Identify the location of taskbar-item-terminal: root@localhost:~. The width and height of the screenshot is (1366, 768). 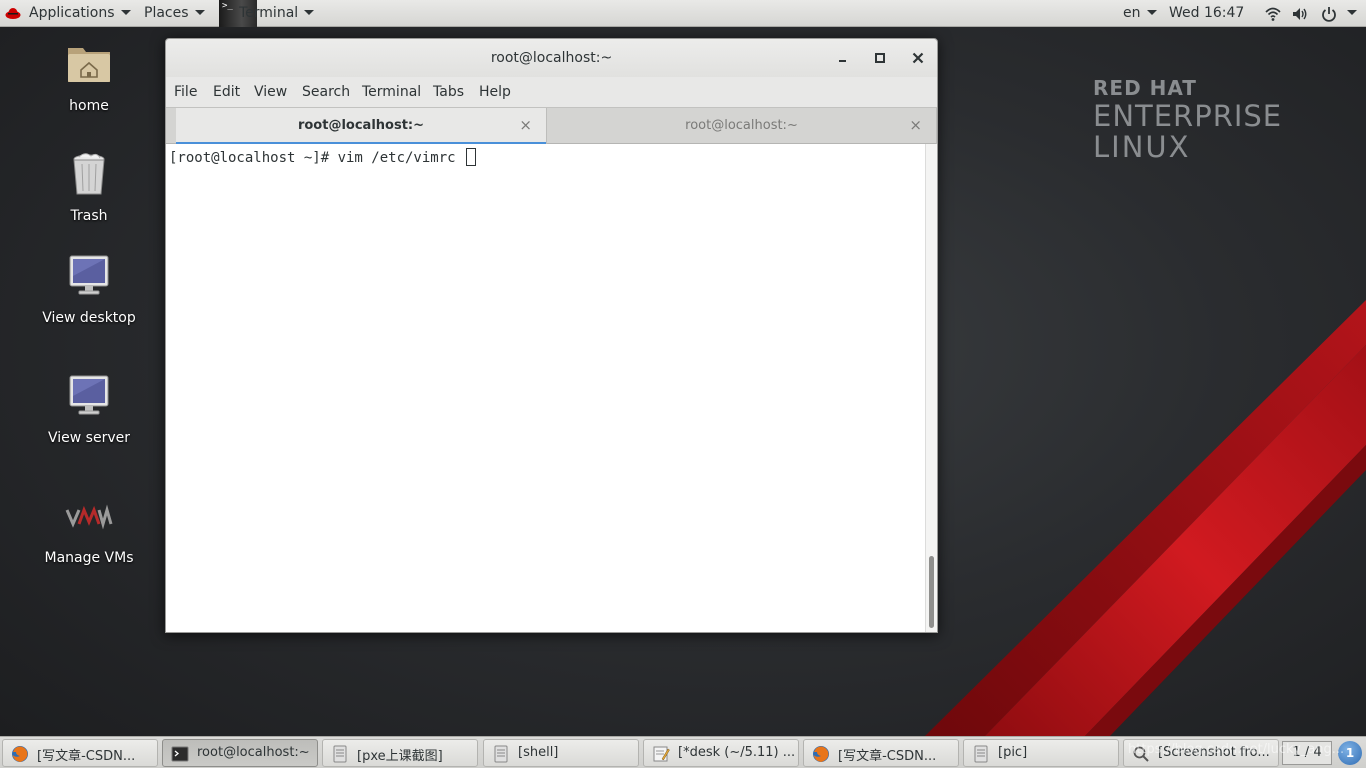
(240, 753).